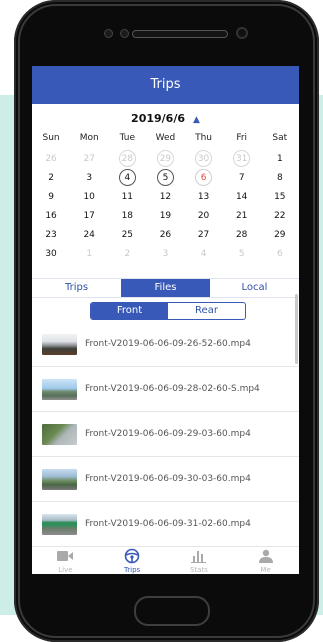 This screenshot has width=323, height=642. I want to click on weekday-label: Sun, so click(51, 138).